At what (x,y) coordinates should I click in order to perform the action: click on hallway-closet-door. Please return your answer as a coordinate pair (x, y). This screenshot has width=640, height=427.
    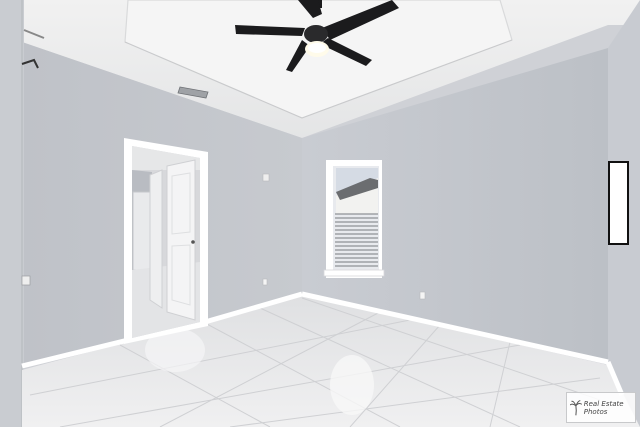
    Looking at the image, I should click on (142, 231).